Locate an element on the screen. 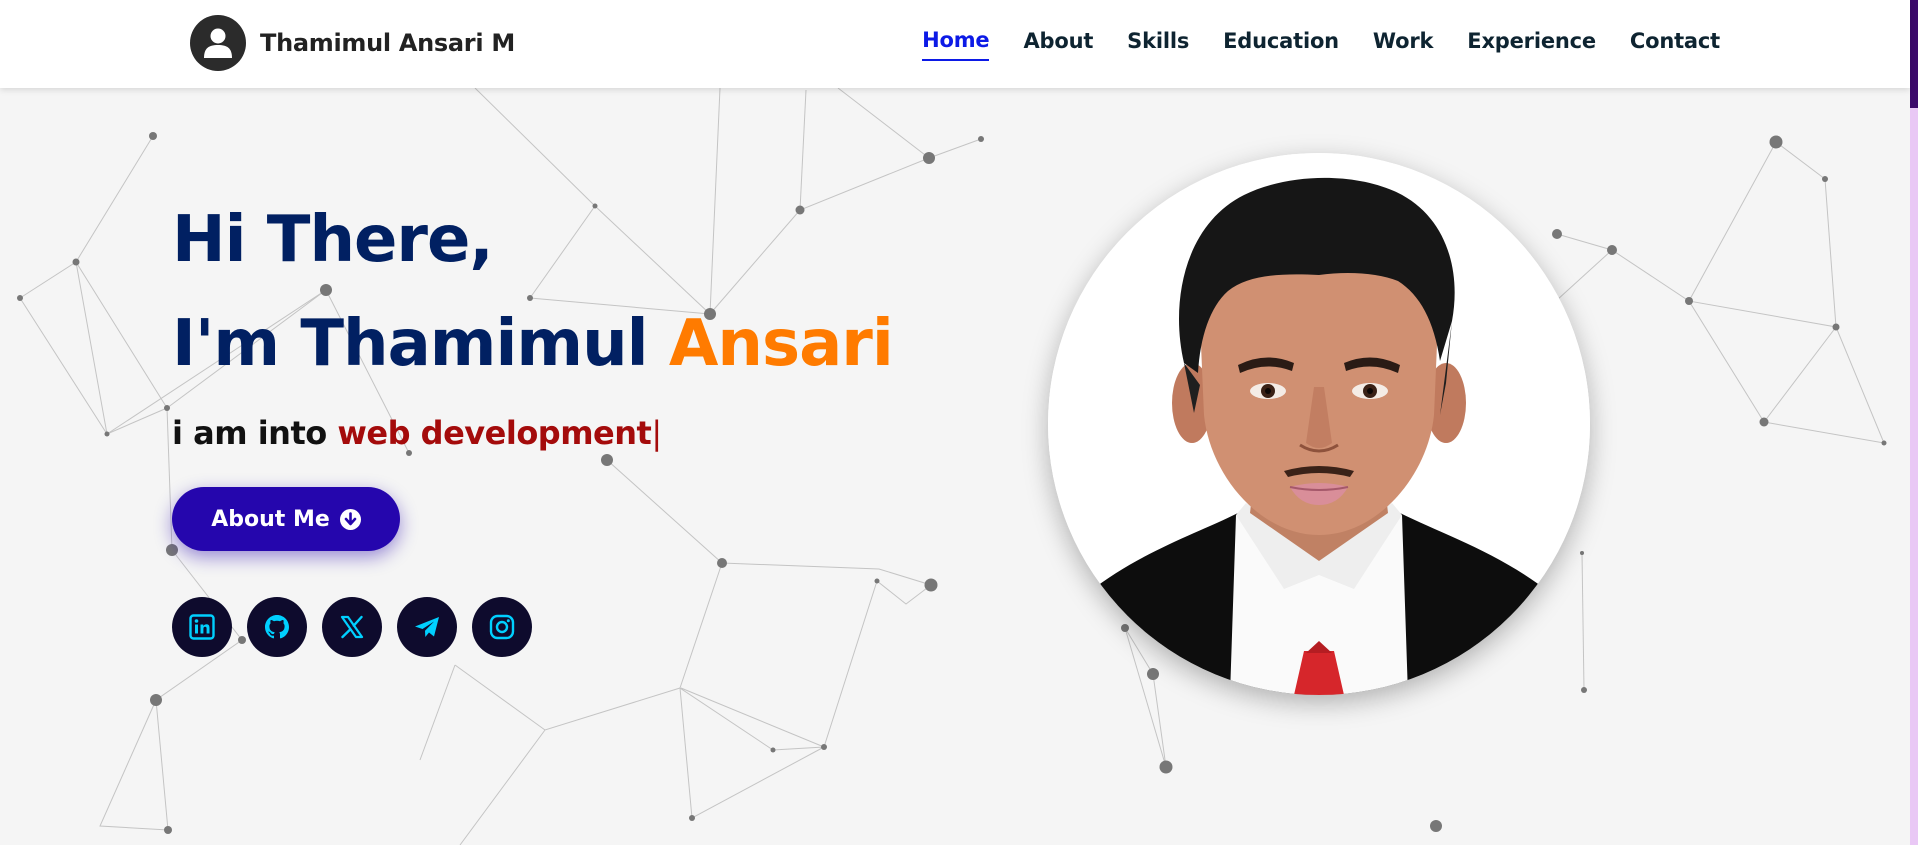 The width and height of the screenshot is (1918, 845). github-icon is located at coordinates (277, 627).